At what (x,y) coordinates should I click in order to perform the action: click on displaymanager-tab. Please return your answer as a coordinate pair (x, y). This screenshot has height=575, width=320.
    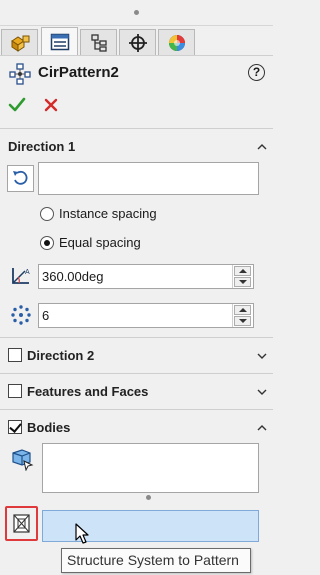
    Looking at the image, I should click on (176, 42).